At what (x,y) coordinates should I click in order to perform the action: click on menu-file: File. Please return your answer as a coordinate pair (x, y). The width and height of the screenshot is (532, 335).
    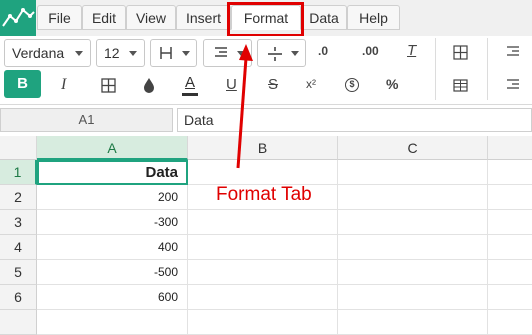
    Looking at the image, I should click on (59, 17).